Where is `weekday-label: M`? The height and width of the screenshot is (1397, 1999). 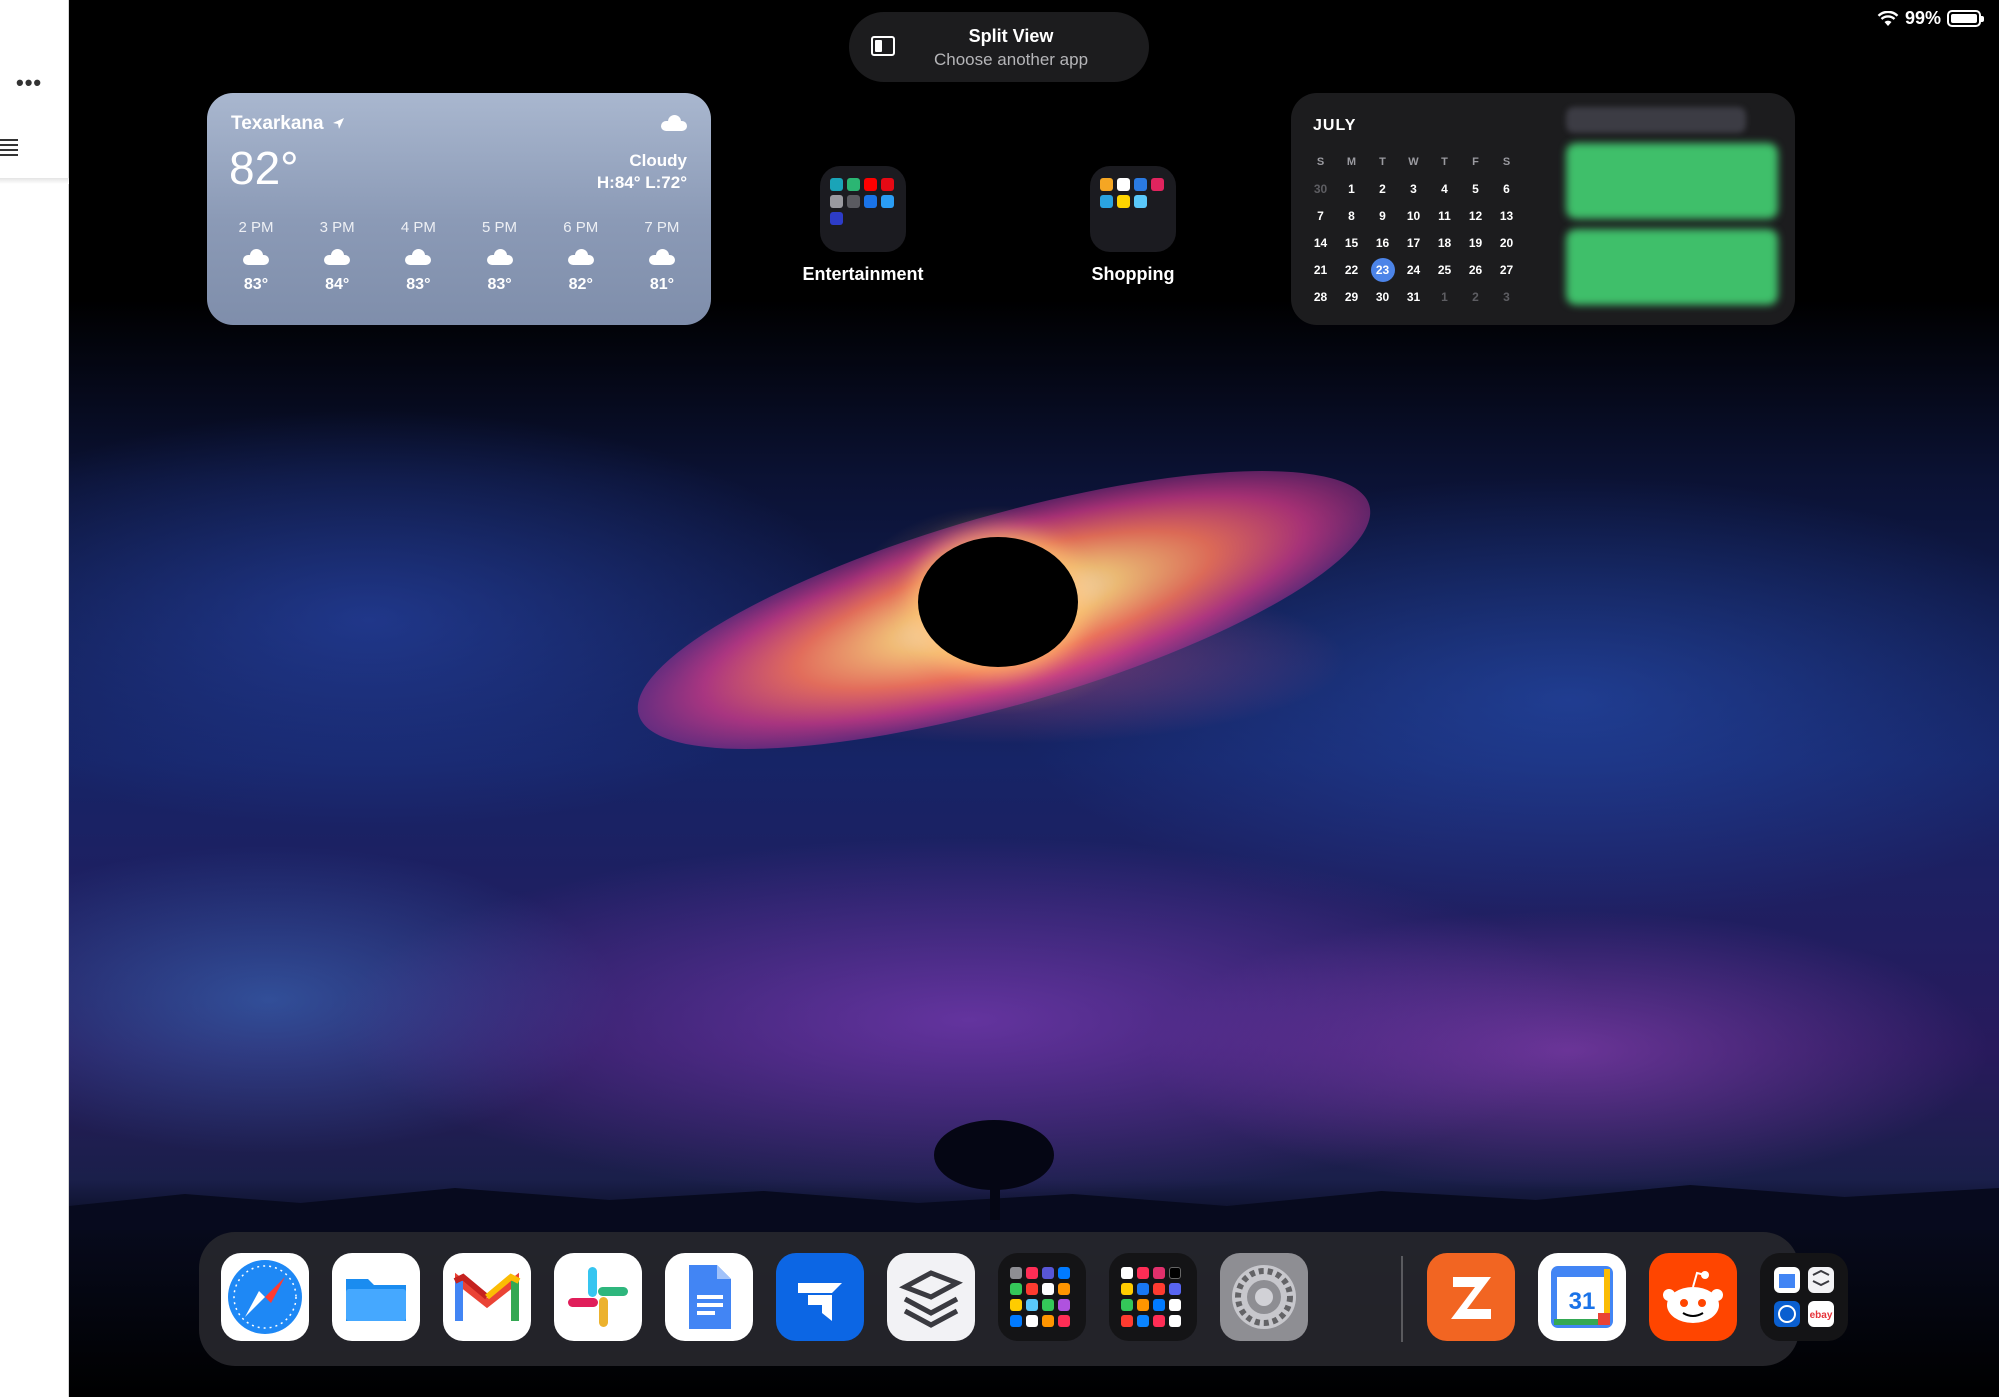
weekday-label: M is located at coordinates (1351, 162).